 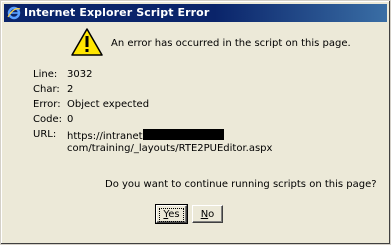 I want to click on window-title: Internet Explorer Script Error, so click(x=117, y=12).